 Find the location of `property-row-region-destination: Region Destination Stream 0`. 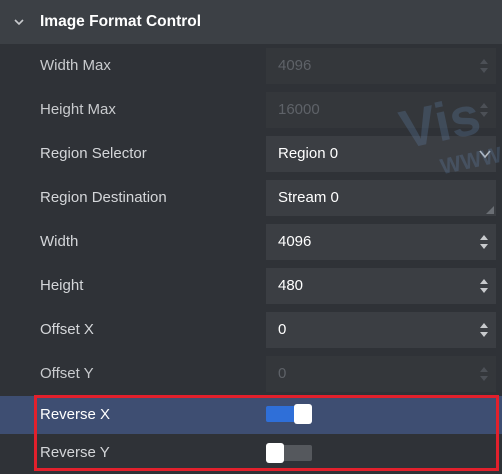

property-row-region-destination: Region Destination Stream 0 is located at coordinates (251, 198).